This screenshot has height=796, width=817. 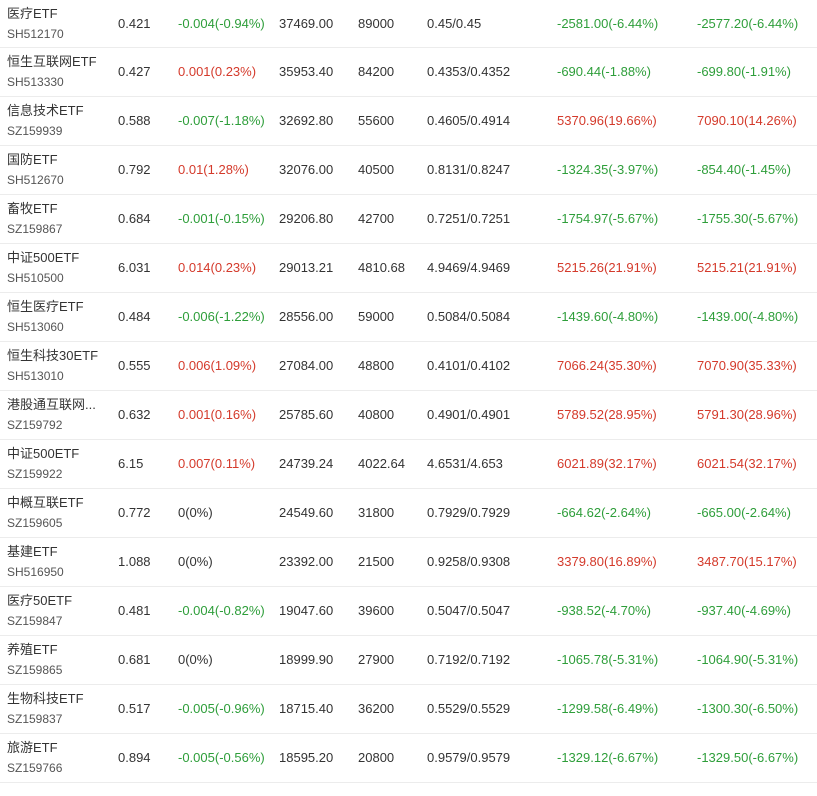 What do you see at coordinates (57, 72) in the screenshot?
I see `fund-name-cell: 恒生互联网ETF SH513330` at bounding box center [57, 72].